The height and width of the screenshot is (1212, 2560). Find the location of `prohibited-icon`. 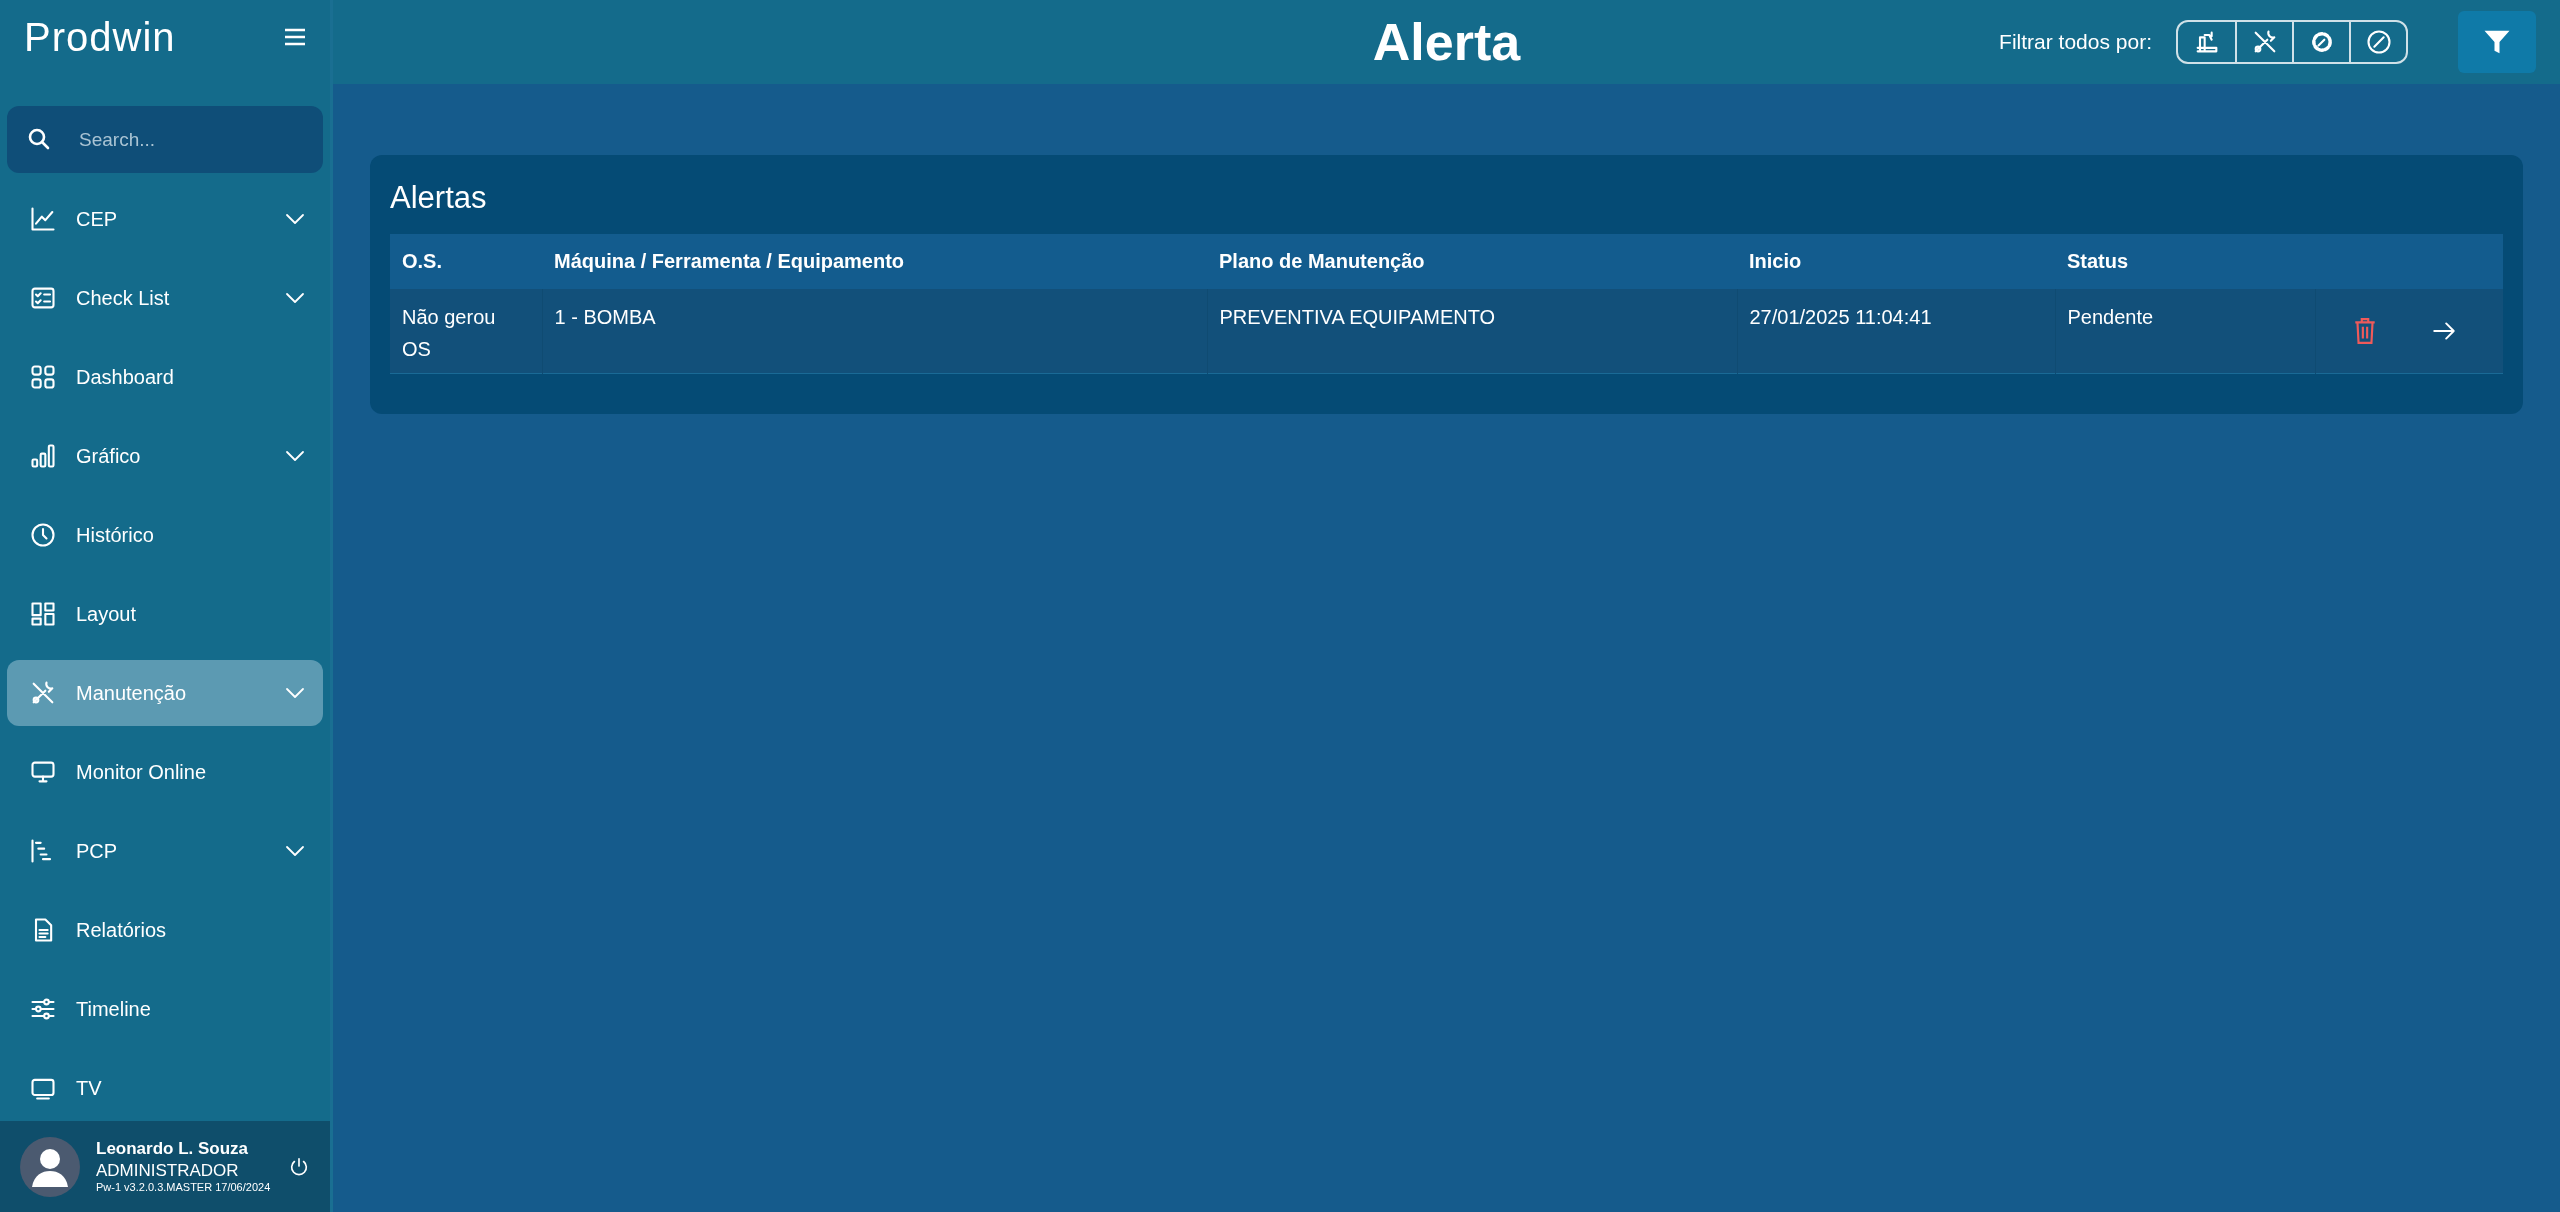

prohibited-icon is located at coordinates (2378, 42).